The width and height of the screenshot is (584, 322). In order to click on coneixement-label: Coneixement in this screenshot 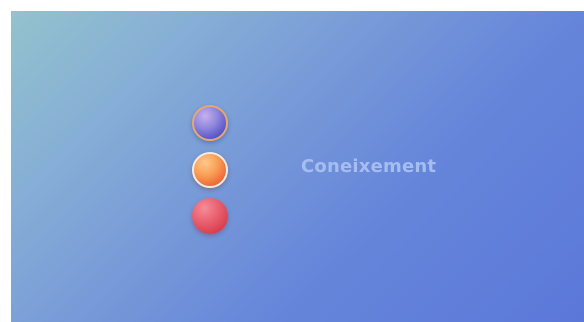, I will do `click(369, 166)`.